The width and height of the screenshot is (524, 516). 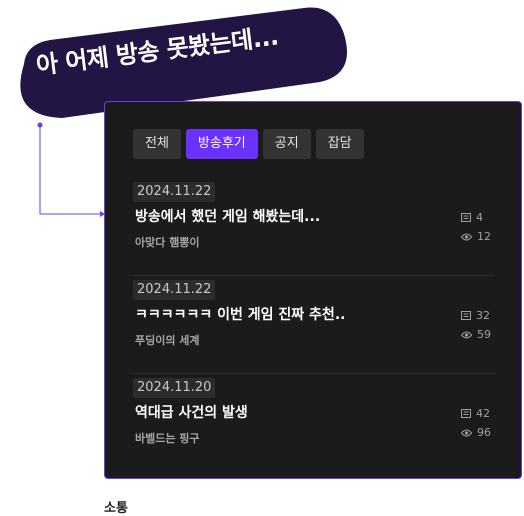 What do you see at coordinates (484, 432) in the screenshot?
I see `view-count-value: 96` at bounding box center [484, 432].